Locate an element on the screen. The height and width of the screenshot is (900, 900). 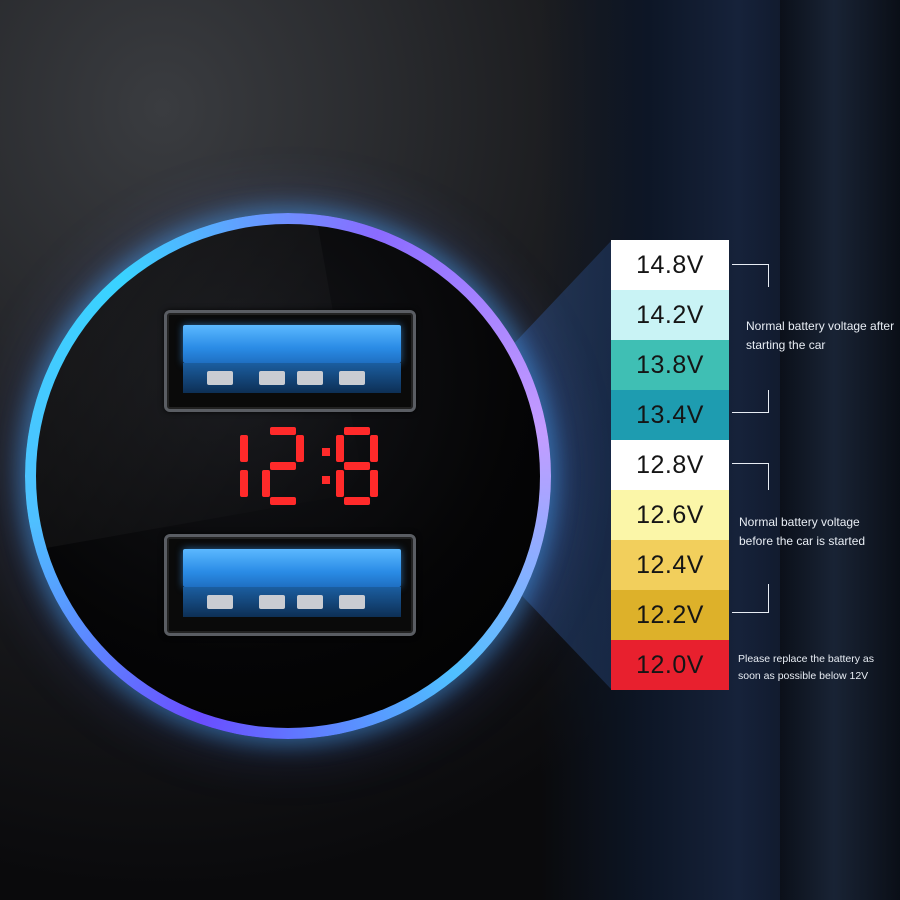
voltage-level-5: 12.6V is located at coordinates (670, 515).